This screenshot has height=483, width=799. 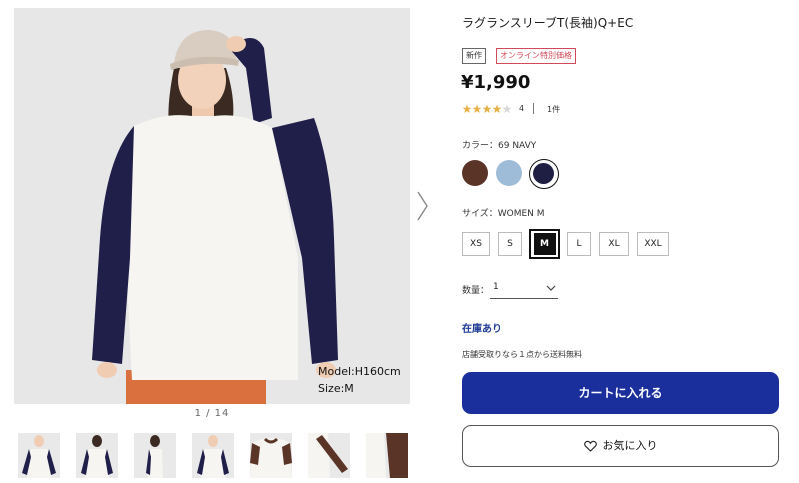 What do you see at coordinates (212, 413) in the screenshot?
I see `image-page-indicator: 1 / 14` at bounding box center [212, 413].